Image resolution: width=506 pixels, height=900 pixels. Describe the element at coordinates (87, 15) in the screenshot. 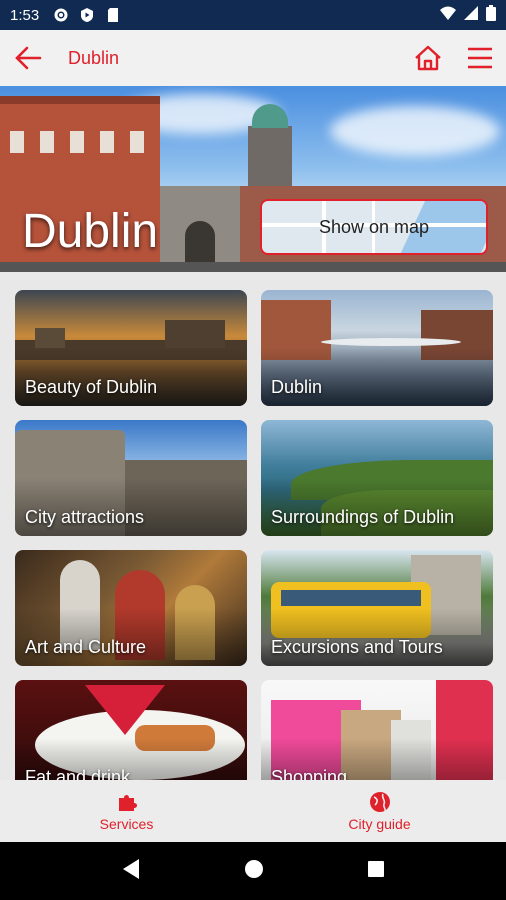

I see `play-protect-icon` at that location.